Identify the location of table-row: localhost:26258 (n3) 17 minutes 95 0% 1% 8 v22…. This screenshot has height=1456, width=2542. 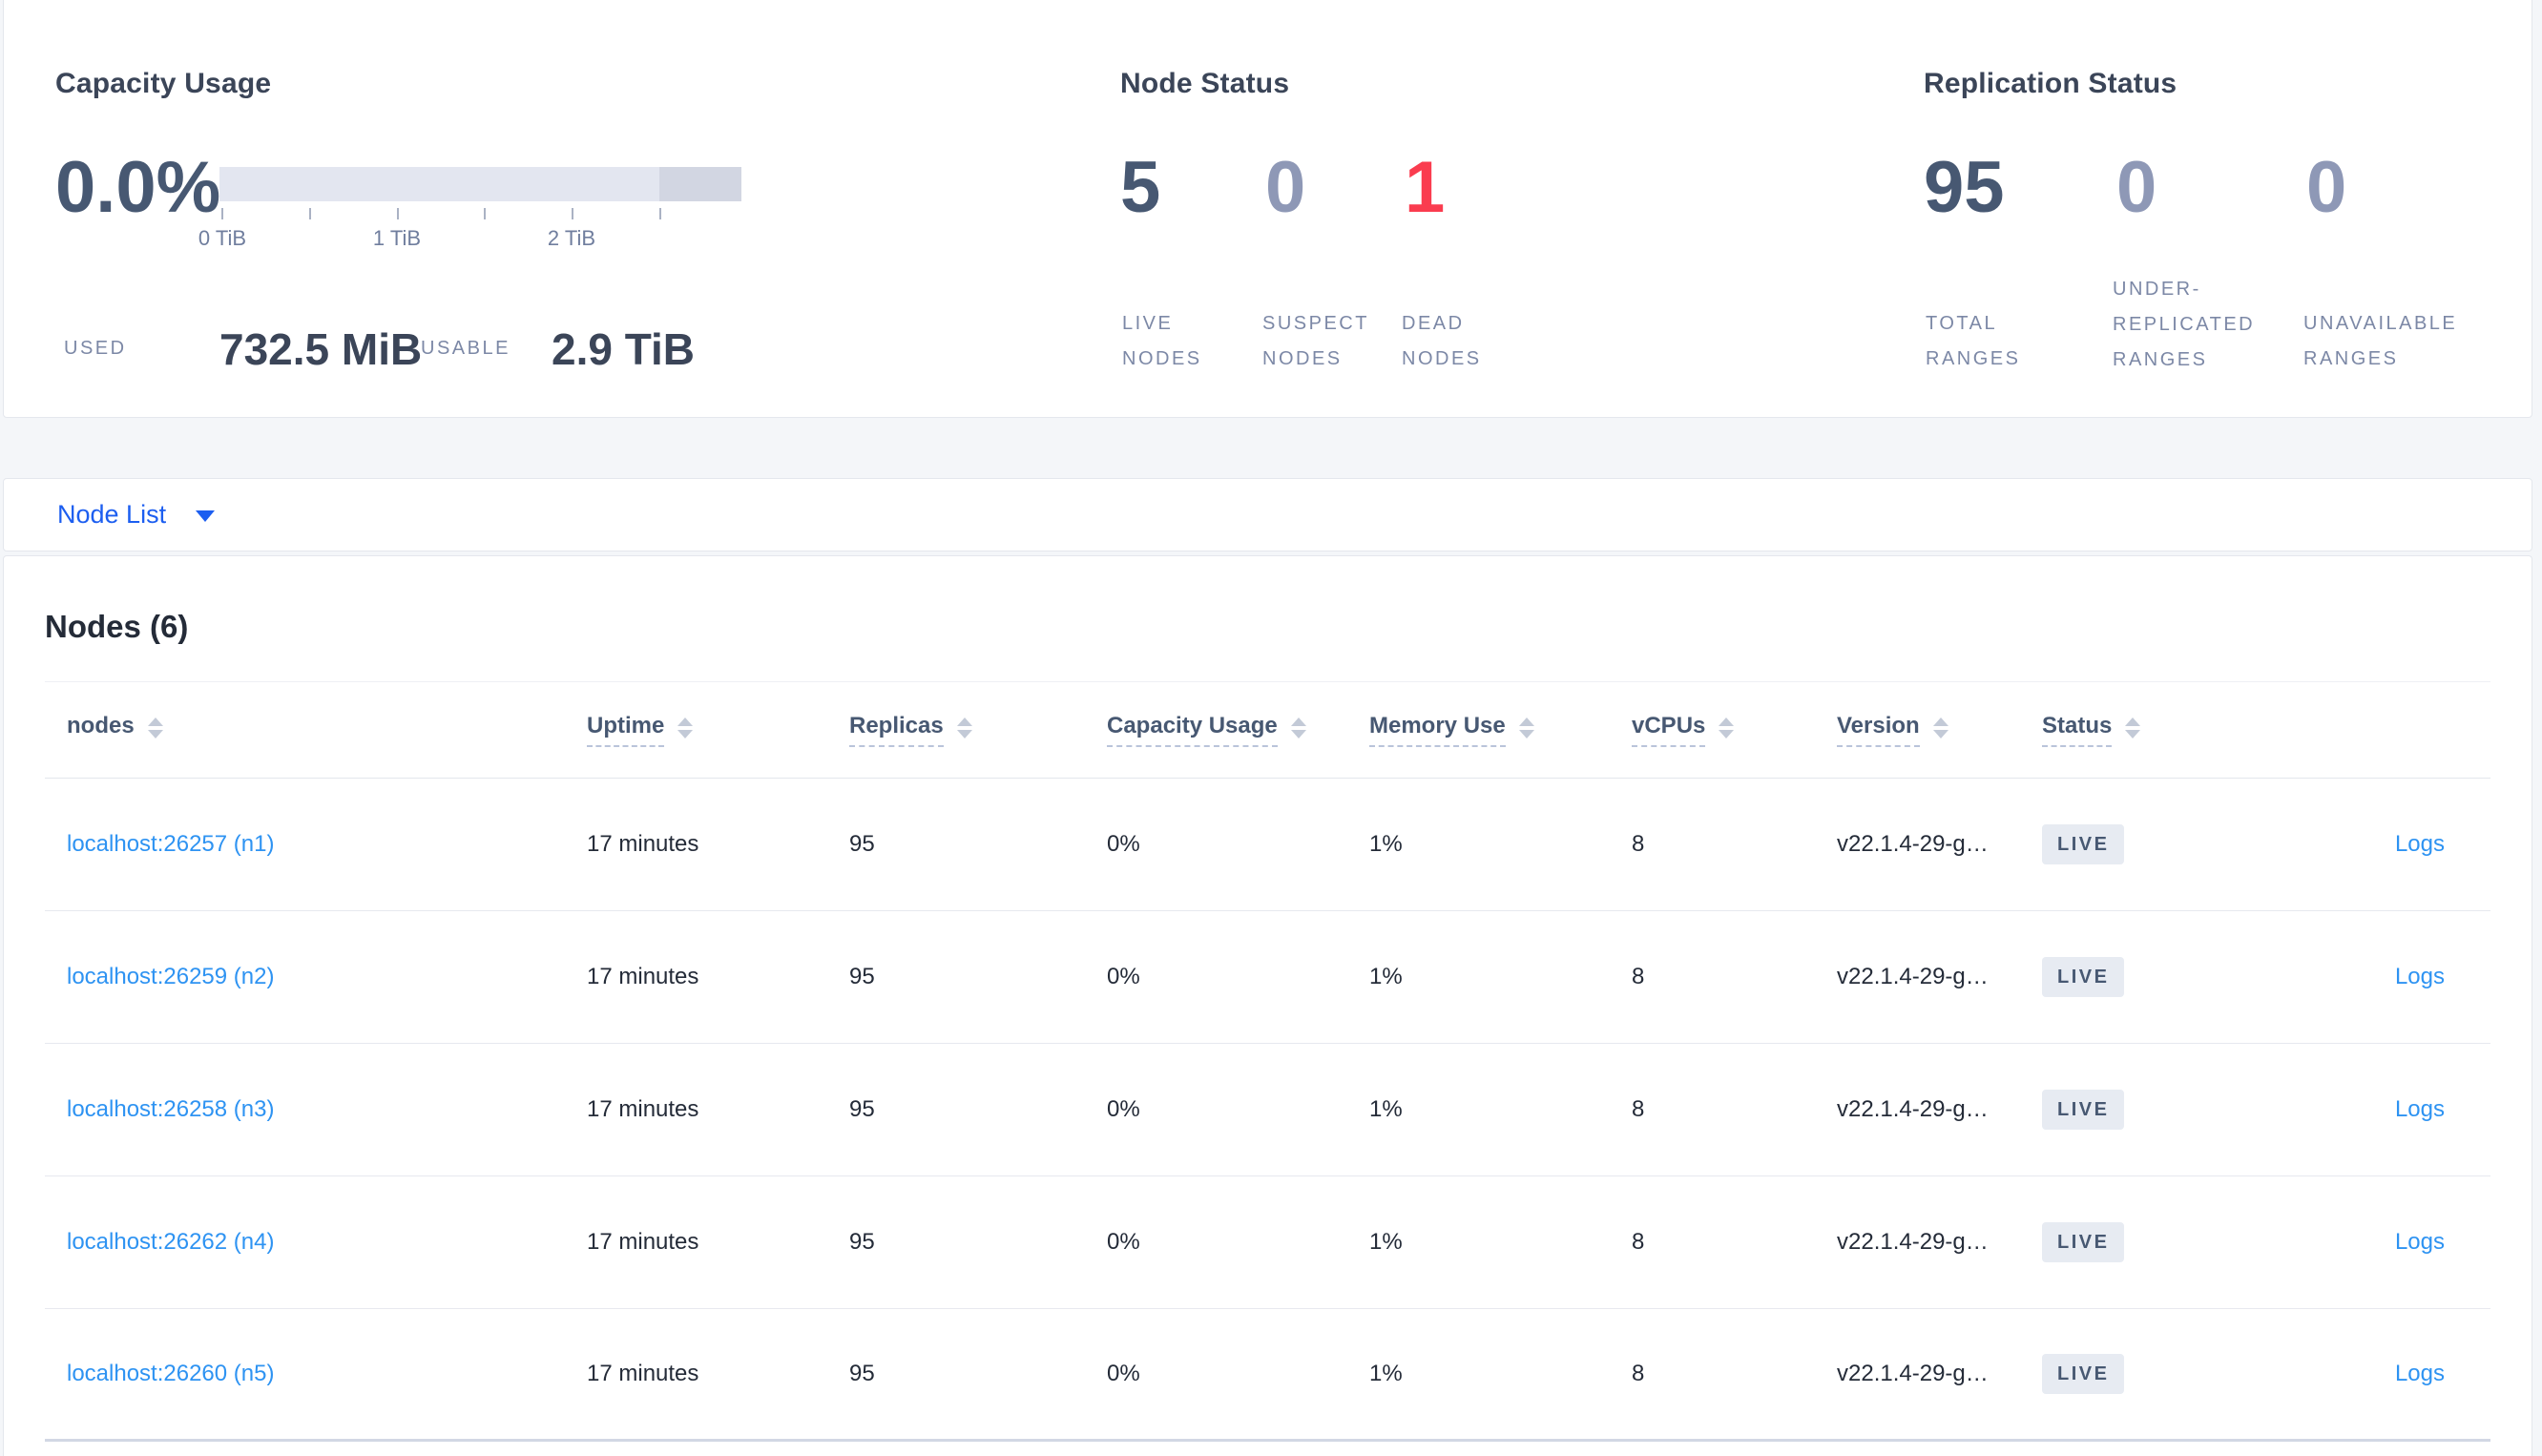
(1267, 1110).